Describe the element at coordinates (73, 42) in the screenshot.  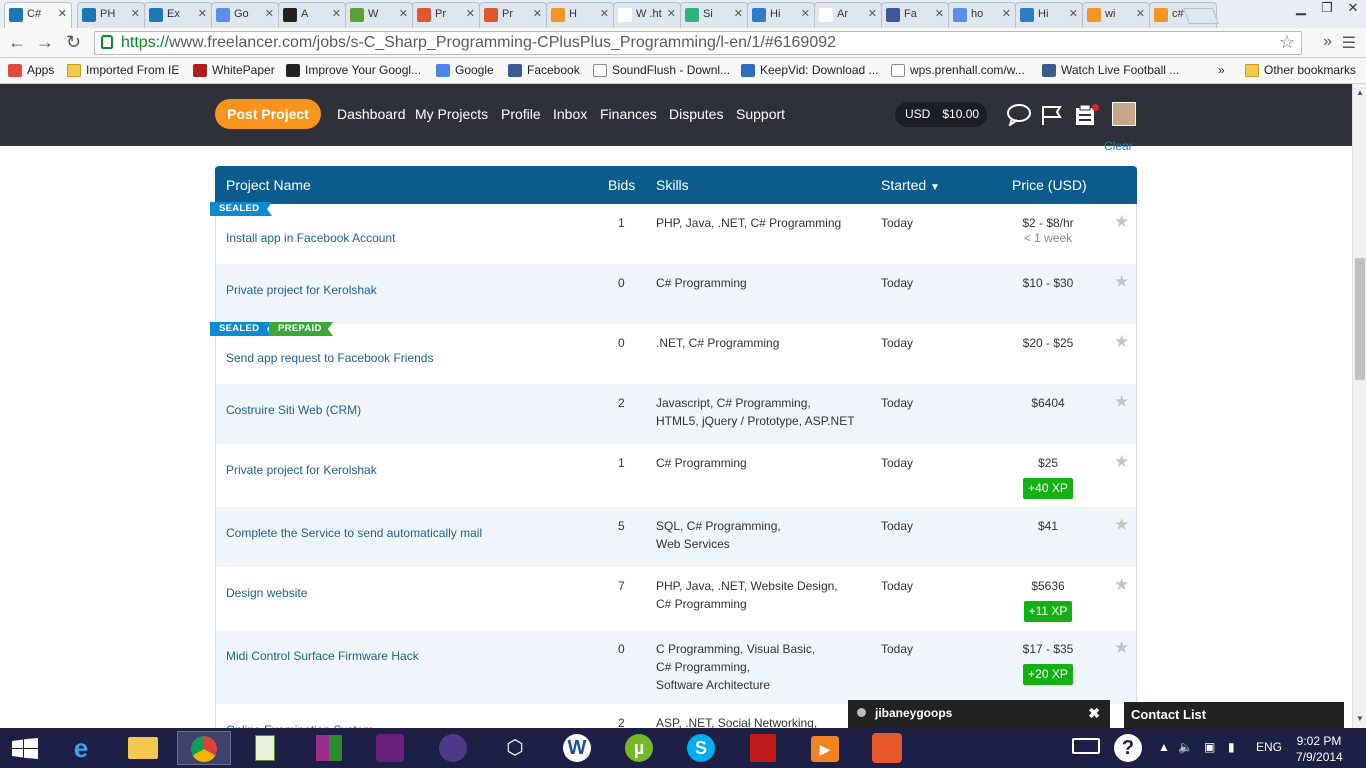
I see `reload-icon: ↻` at that location.